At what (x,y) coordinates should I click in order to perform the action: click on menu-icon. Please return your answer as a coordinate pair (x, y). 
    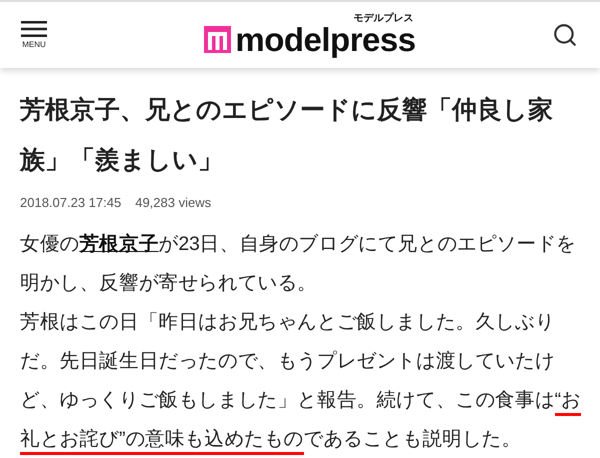
    Looking at the image, I should click on (34, 29).